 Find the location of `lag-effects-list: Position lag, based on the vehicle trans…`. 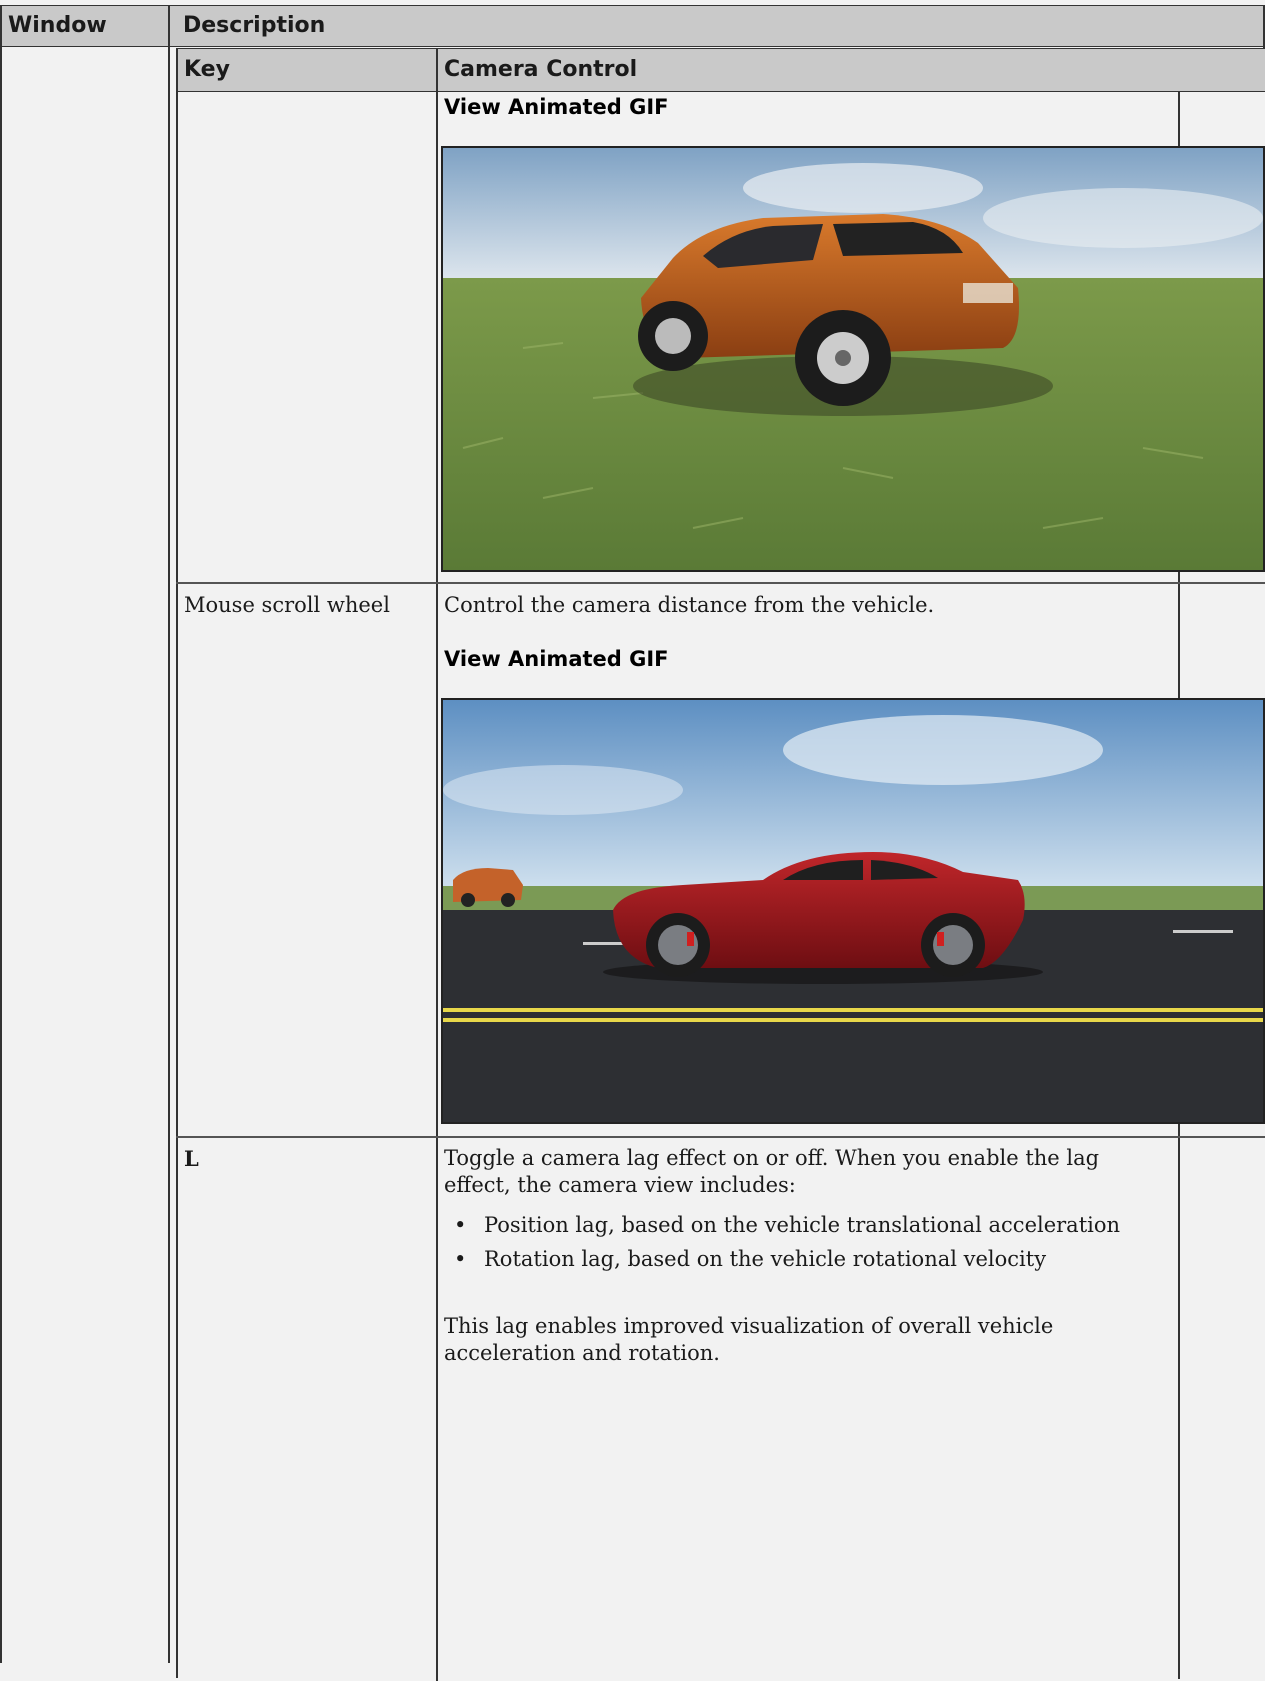

lag-effects-list: Position lag, based on the vehicle trans… is located at coordinates (814, 1246).